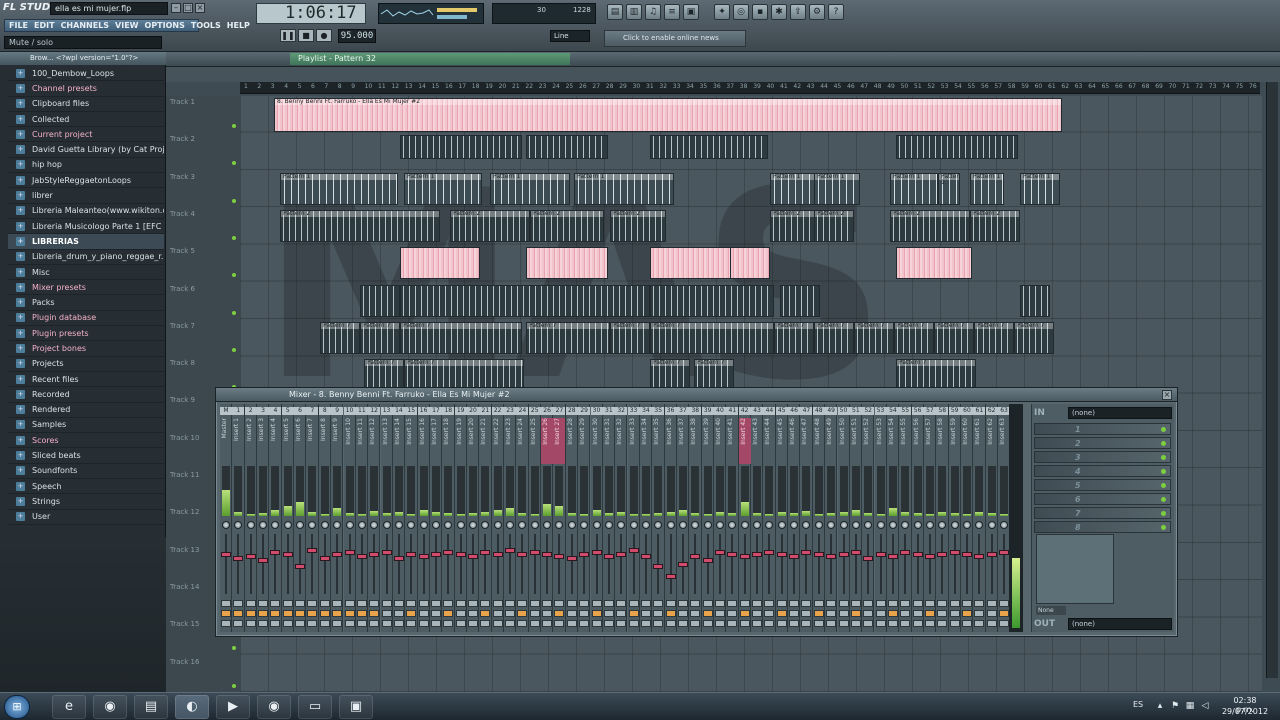 The height and width of the screenshot is (720, 1280). I want to click on mixer-strip: 9 Insert 9, so click(337, 518).